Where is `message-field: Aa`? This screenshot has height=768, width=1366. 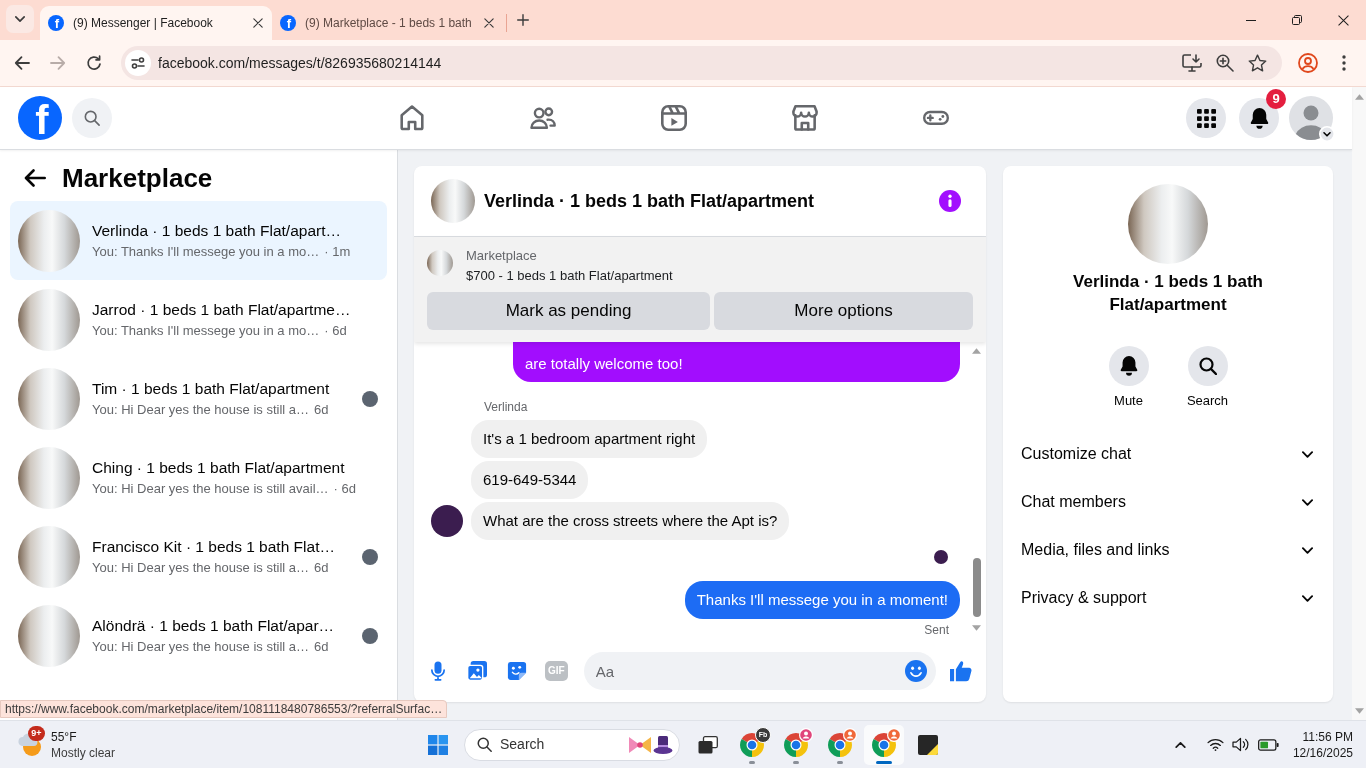
message-field: Aa is located at coordinates (747, 671).